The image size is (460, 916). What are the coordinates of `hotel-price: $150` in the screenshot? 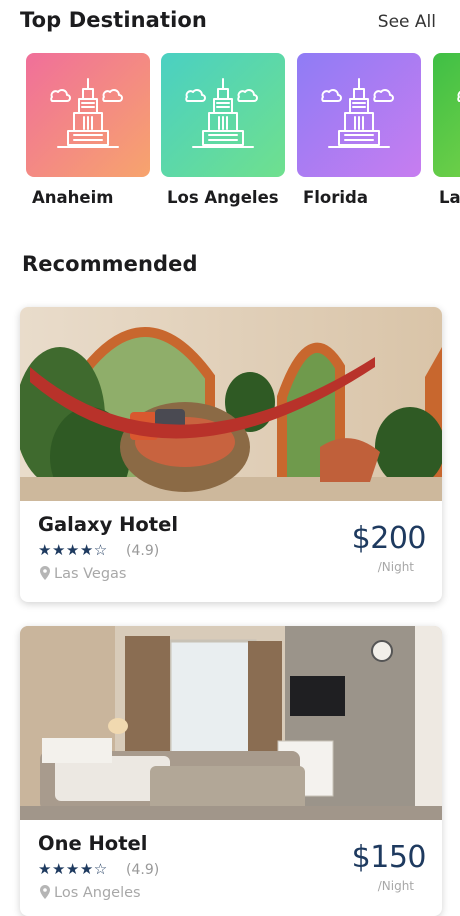 It's located at (389, 857).